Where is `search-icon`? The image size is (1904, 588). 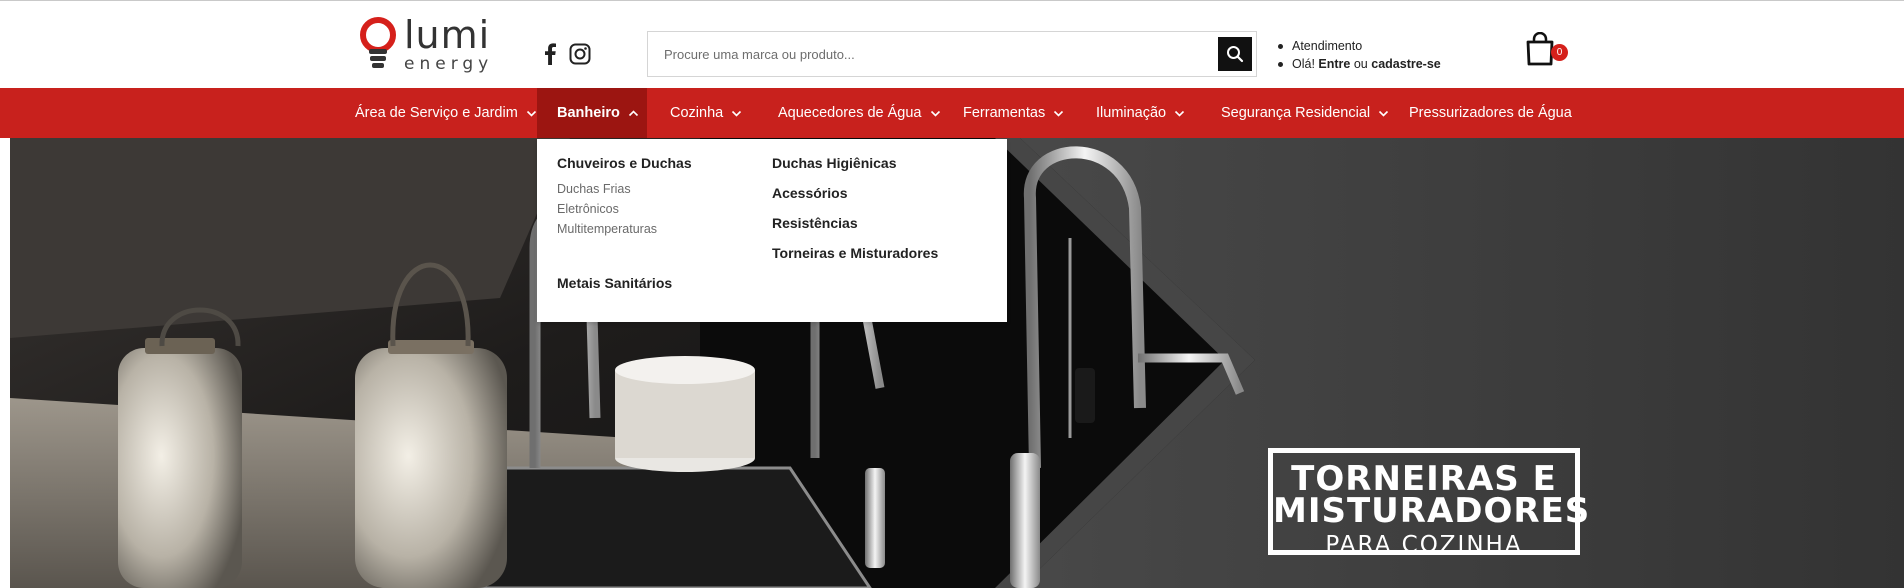 search-icon is located at coordinates (1235, 54).